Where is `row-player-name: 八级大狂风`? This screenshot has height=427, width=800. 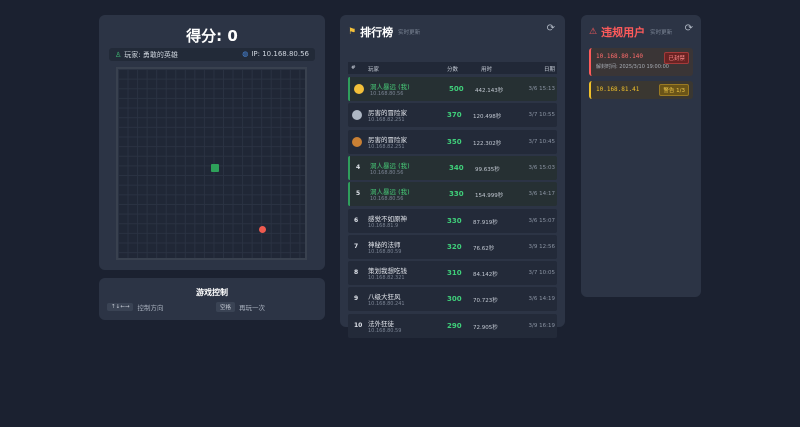
row-player-name: 八级大狂风 is located at coordinates (384, 297).